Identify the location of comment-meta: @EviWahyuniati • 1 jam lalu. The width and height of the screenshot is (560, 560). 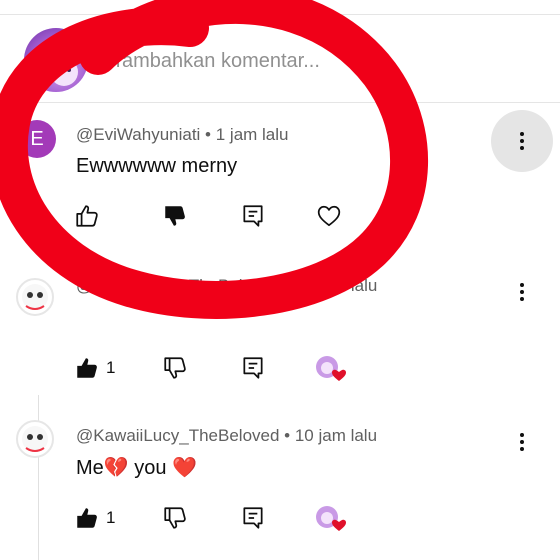
(182, 134).